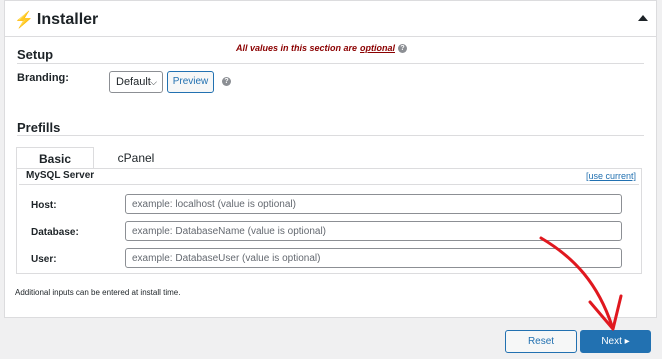 The width and height of the screenshot is (662, 359). What do you see at coordinates (60, 175) in the screenshot?
I see `mysql-server-title: MySQL Server` at bounding box center [60, 175].